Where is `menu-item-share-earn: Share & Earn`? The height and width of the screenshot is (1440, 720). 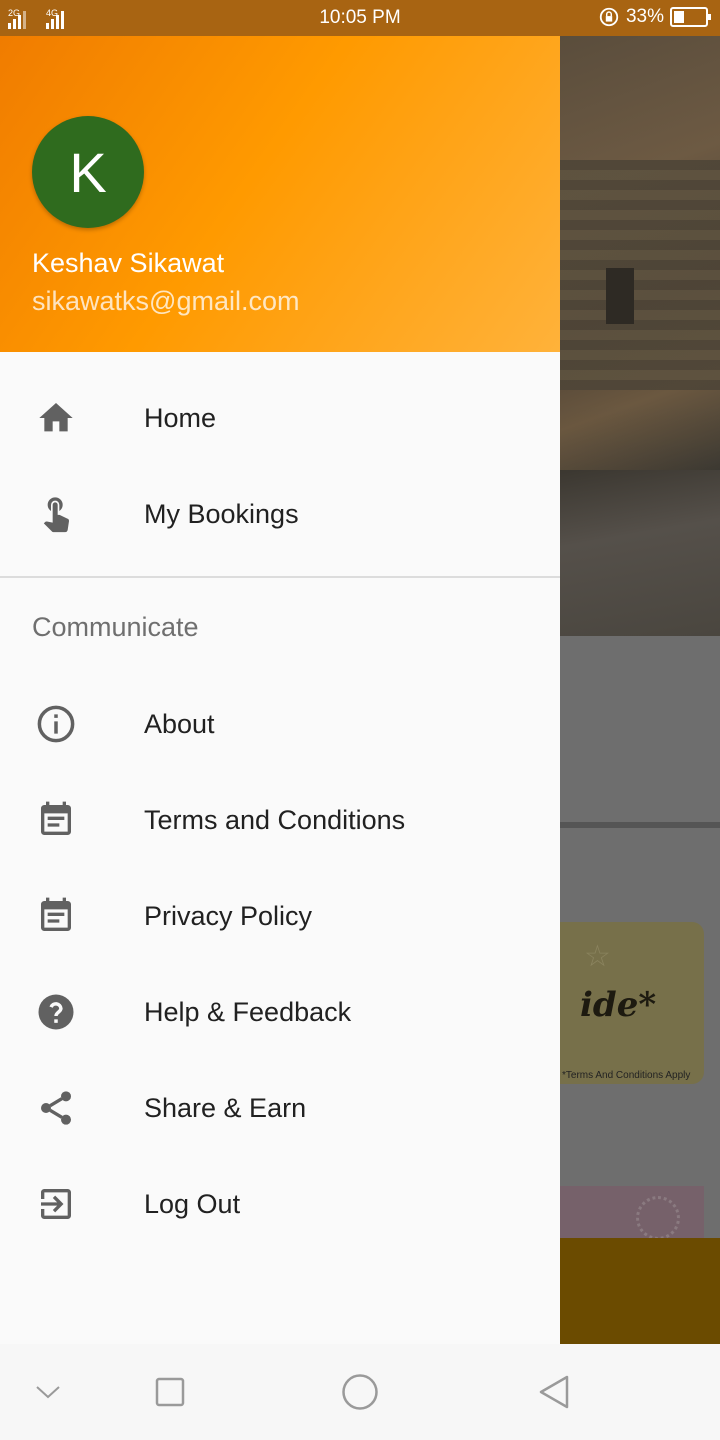 menu-item-share-earn: Share & Earn is located at coordinates (280, 1108).